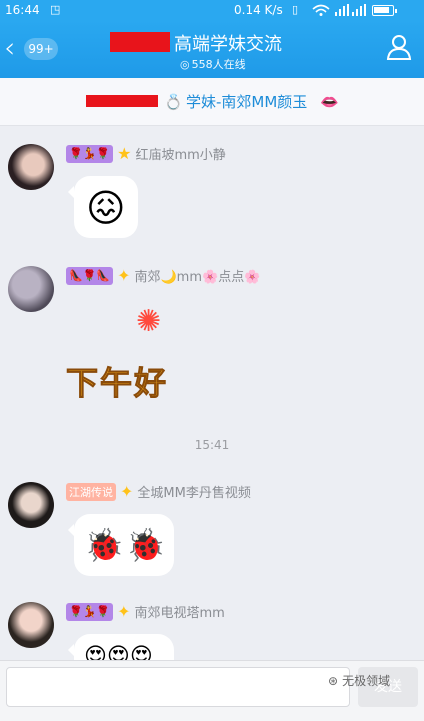  I want to click on wifi-icon, so click(321, 10).